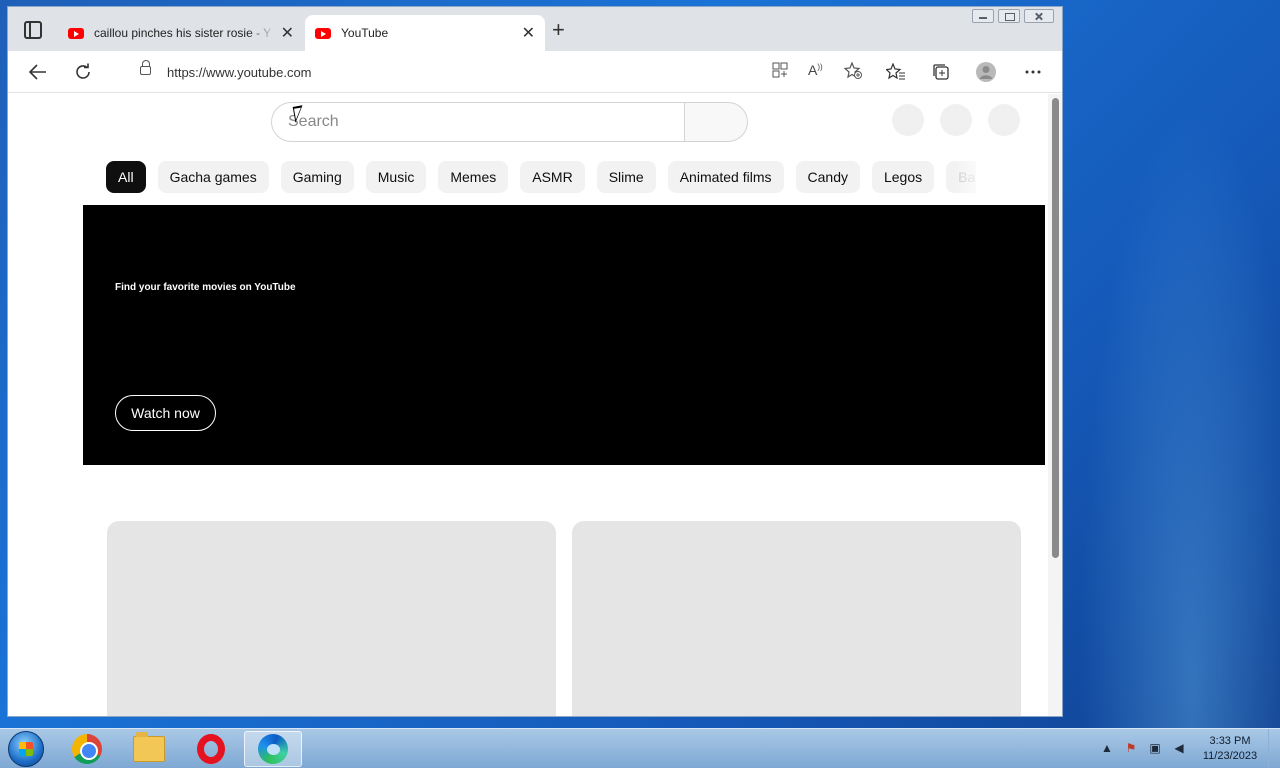  Describe the element at coordinates (473, 177) in the screenshot. I see `chip-memes: Memes` at that location.